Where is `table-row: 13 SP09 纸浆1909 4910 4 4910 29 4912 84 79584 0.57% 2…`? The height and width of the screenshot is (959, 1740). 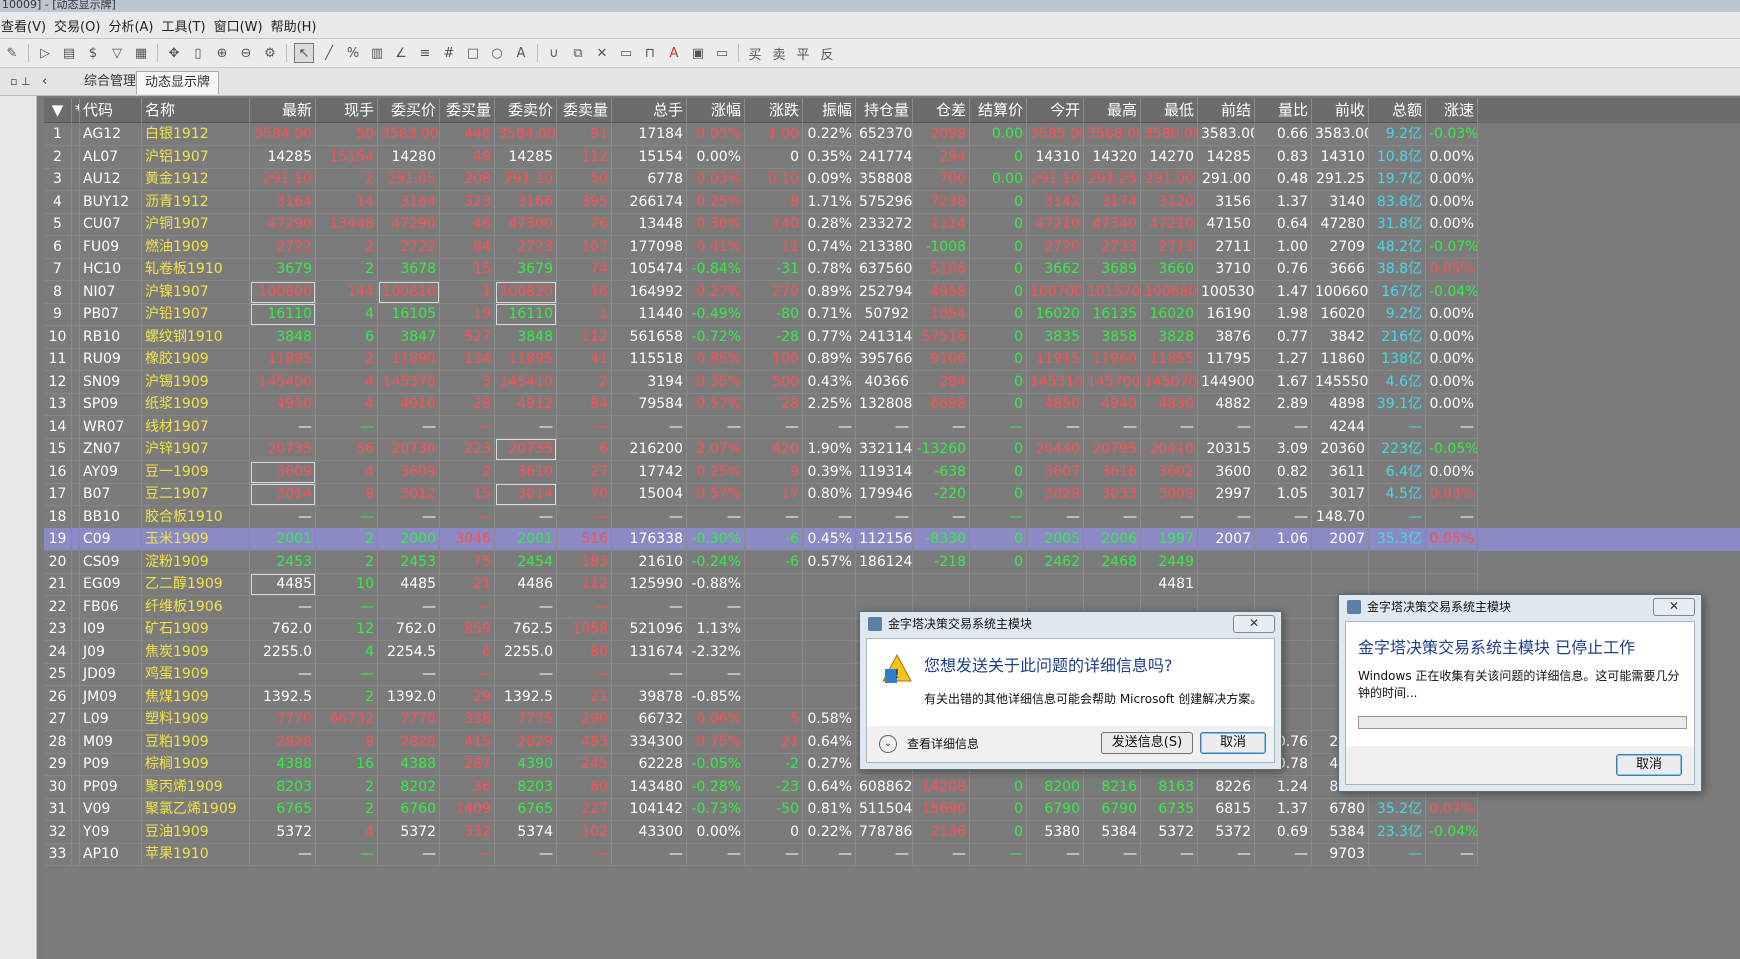
table-row: 13 SP09 纸浆1909 4910 4 4910 29 4912 84 79584 0.57% 2… is located at coordinates (892, 404).